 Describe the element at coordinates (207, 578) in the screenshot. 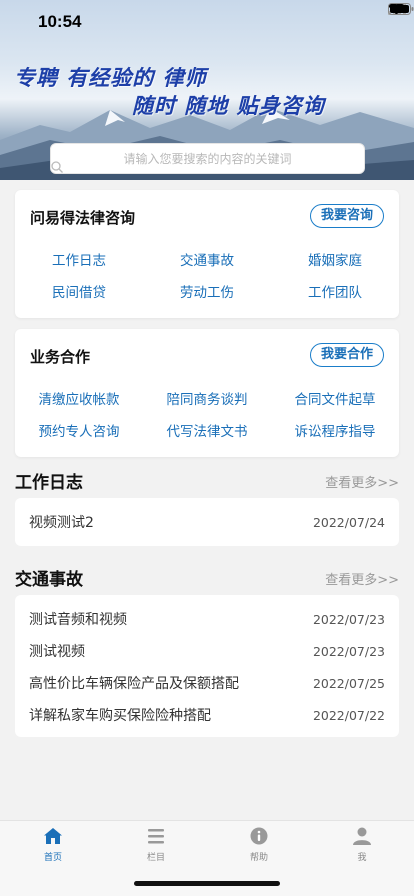

I see `traffic-section-header: 交通事故 查看更多>>` at that location.